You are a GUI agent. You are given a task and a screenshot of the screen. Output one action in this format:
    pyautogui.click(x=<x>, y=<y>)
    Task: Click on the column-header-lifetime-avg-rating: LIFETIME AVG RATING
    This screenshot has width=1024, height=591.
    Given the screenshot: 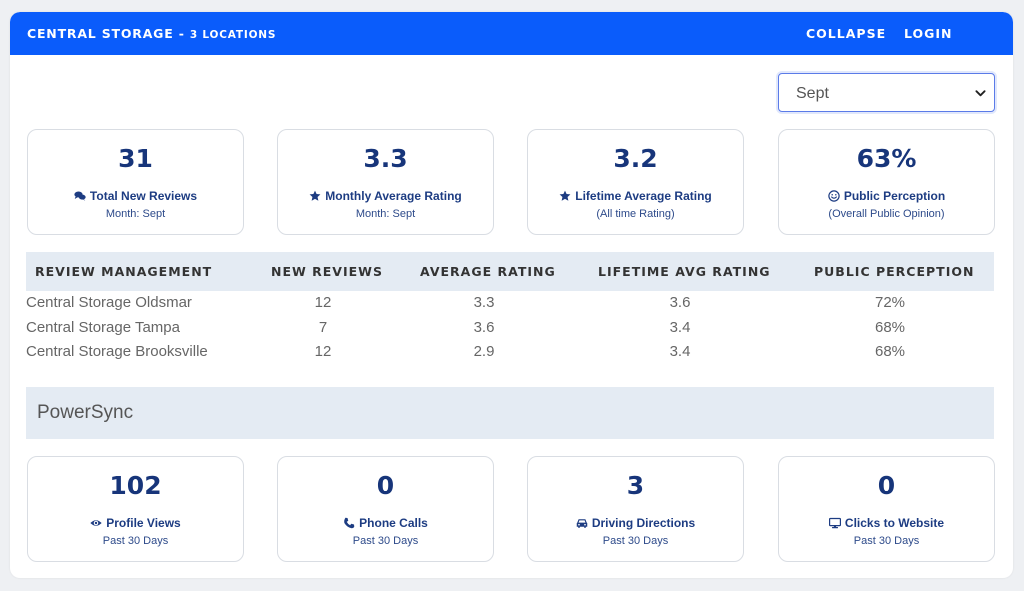 What is the action you would take?
    pyautogui.click(x=684, y=271)
    